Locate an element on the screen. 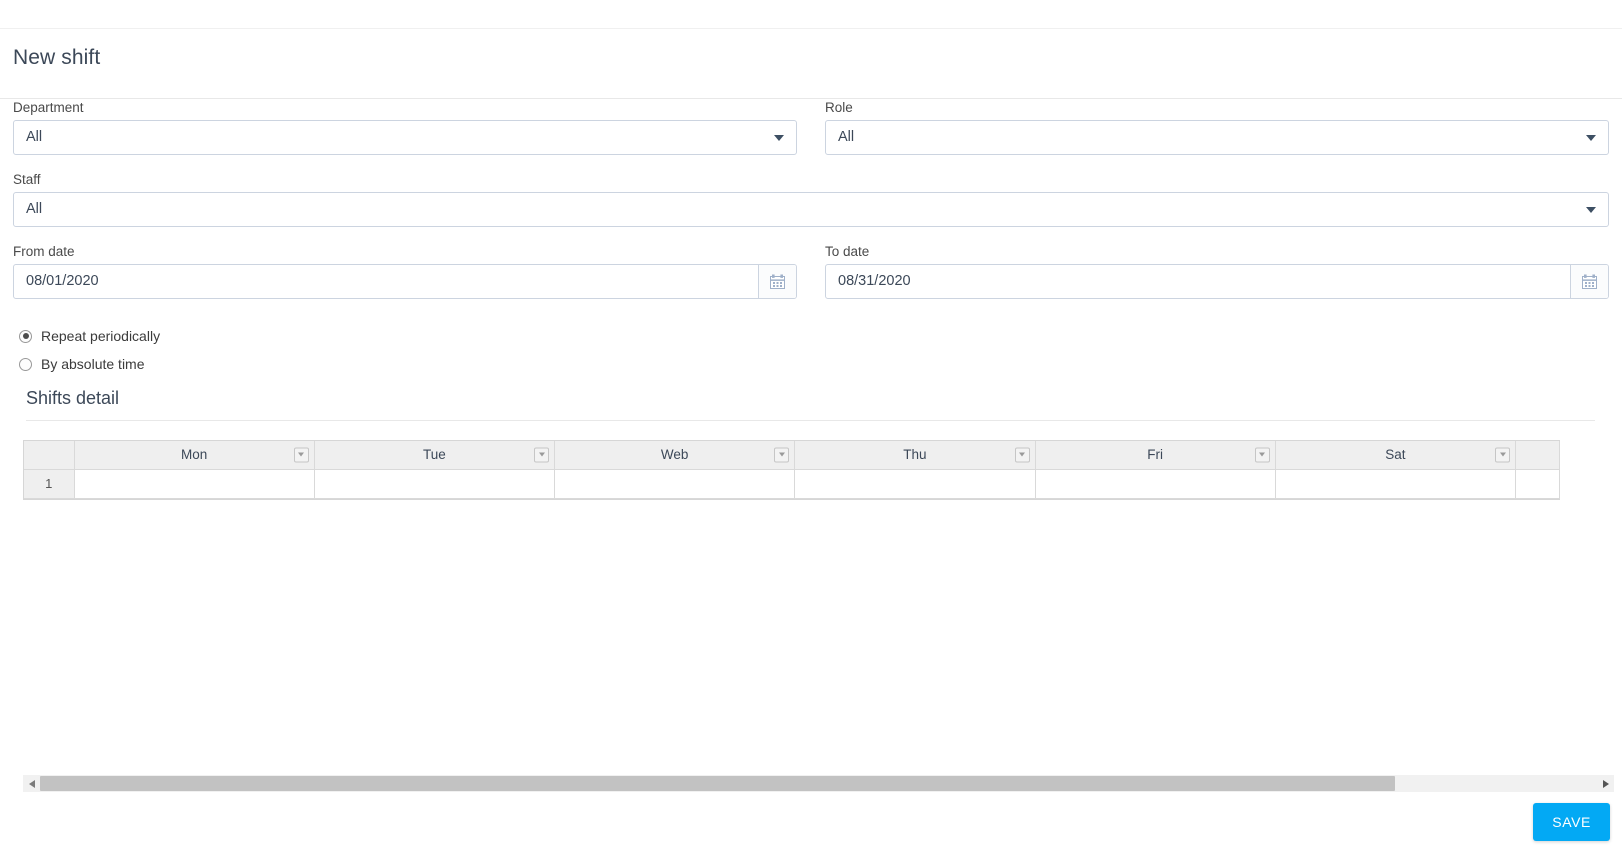  column-header-thu: Thu is located at coordinates (915, 455).